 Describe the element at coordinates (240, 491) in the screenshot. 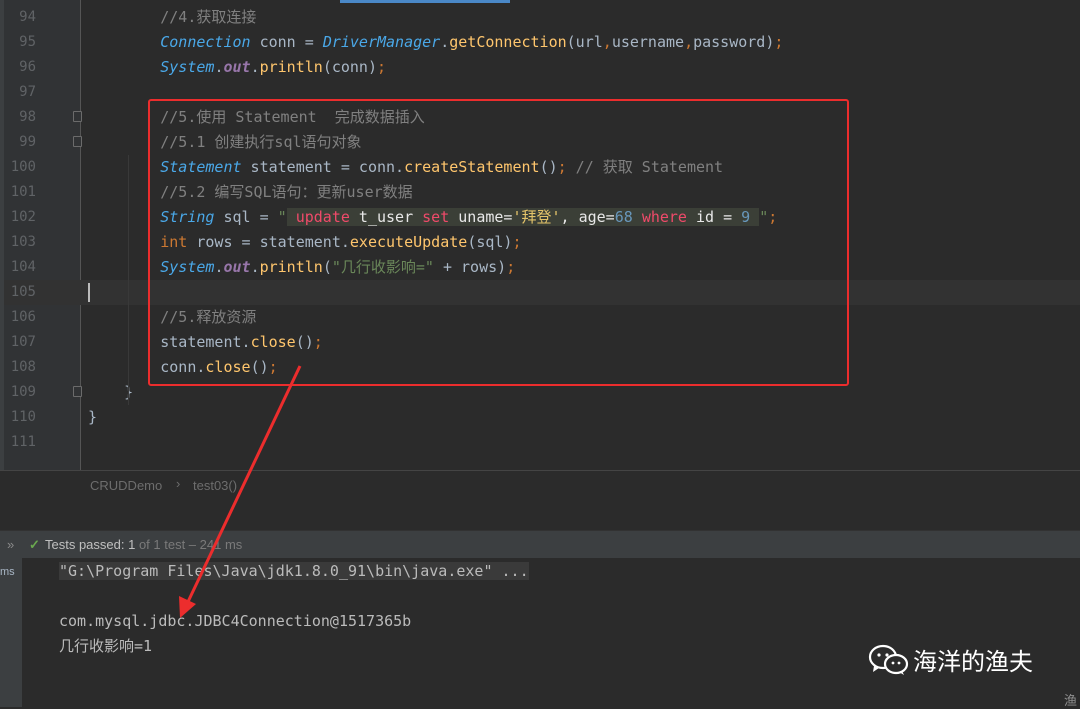

I see `annotation-arrow` at that location.